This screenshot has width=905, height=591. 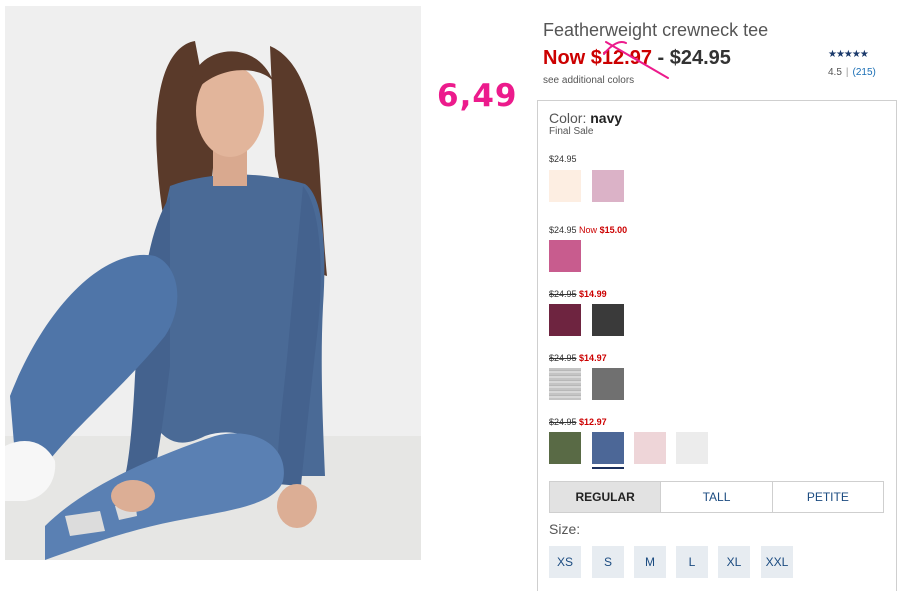 What do you see at coordinates (565, 384) in the screenshot?
I see `color-swatch-heather-gray` at bounding box center [565, 384].